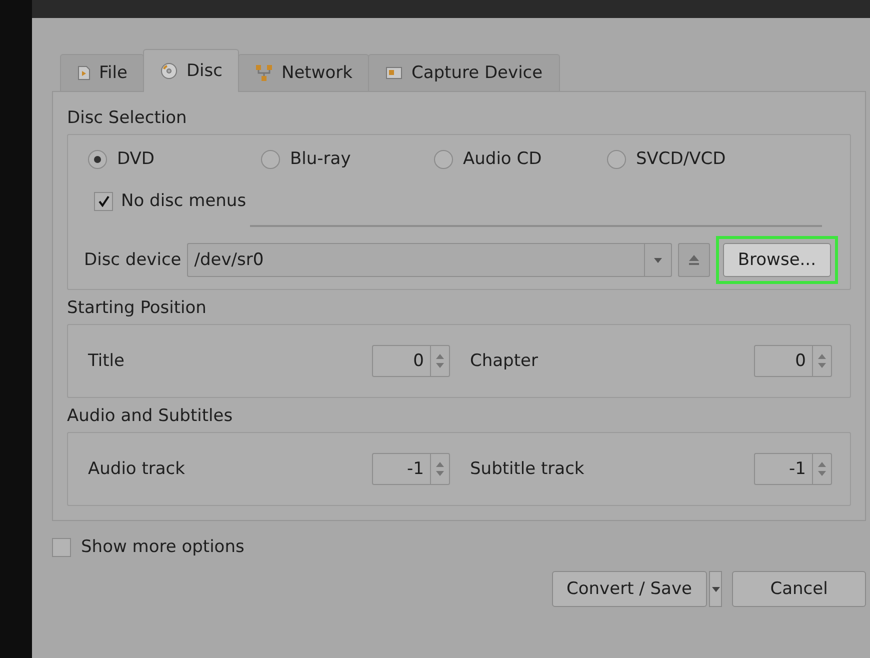 The height and width of the screenshot is (658, 870). I want to click on checkbox-label: No disc menus, so click(183, 201).